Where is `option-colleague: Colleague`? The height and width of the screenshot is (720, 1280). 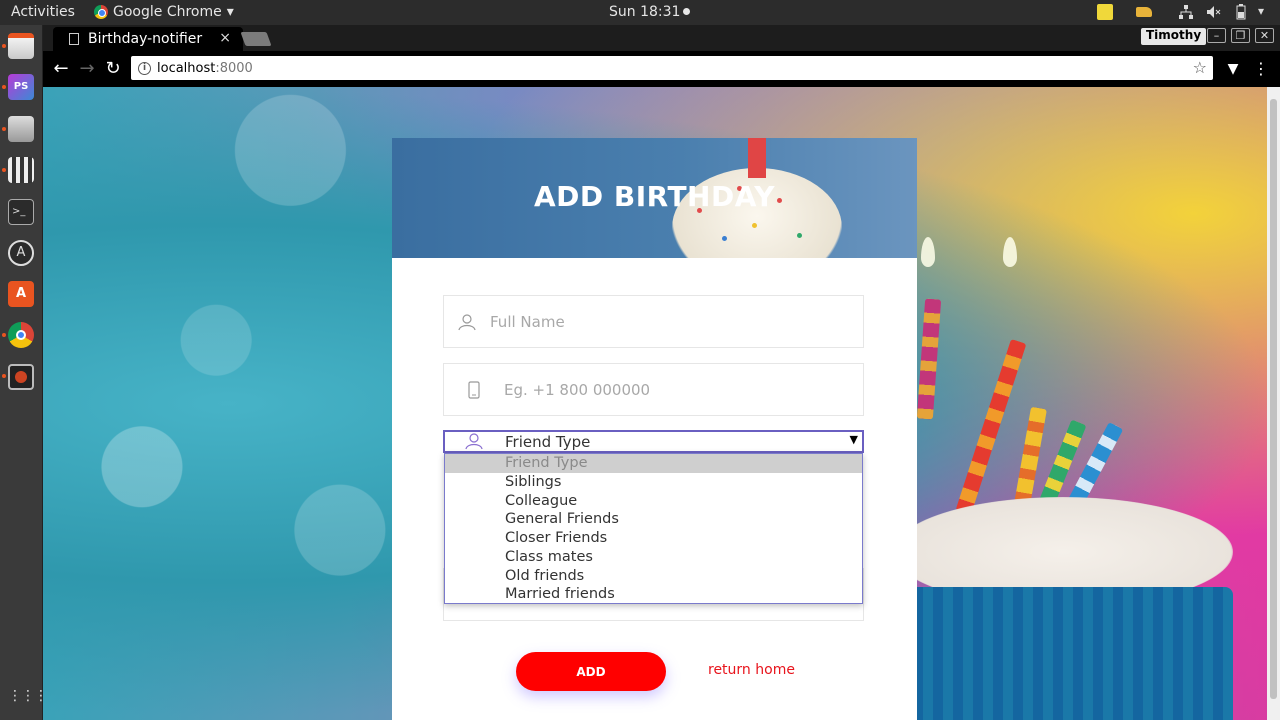
option-colleague: Colleague is located at coordinates (653, 501).